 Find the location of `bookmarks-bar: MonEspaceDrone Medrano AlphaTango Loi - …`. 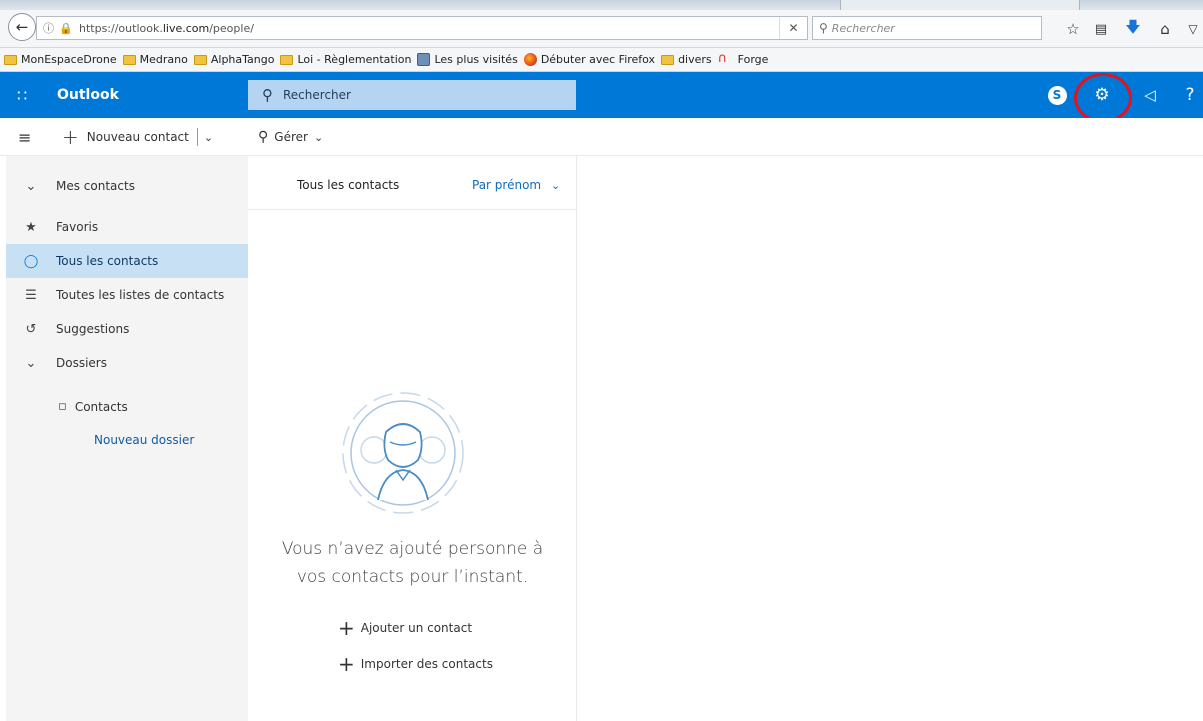

bookmarks-bar: MonEspaceDrone Medrano AlphaTango Loi - … is located at coordinates (601, 60).